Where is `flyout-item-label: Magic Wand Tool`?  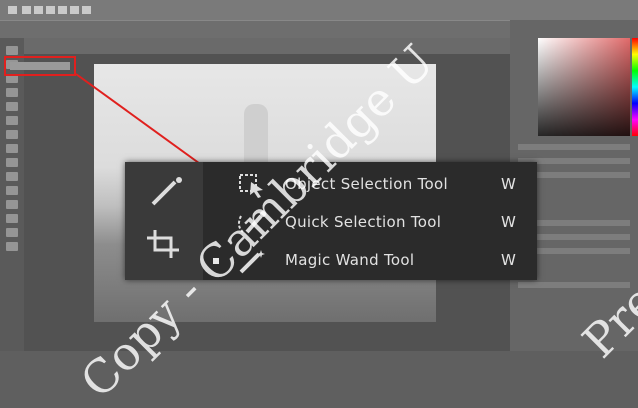 flyout-item-label: Magic Wand Tool is located at coordinates (350, 260).